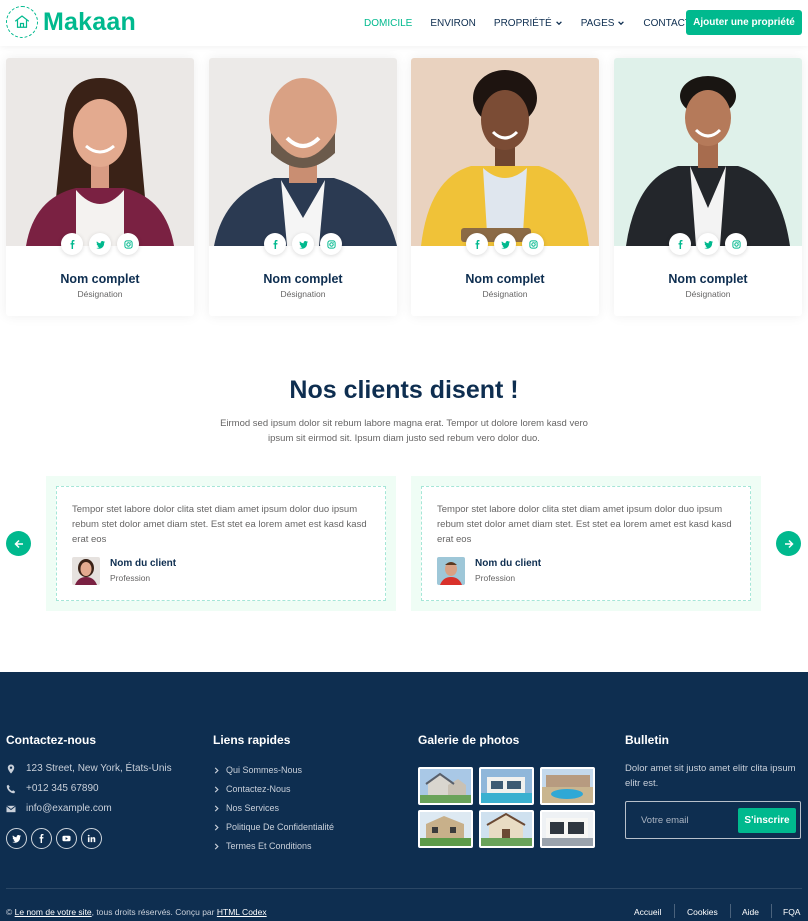 The height and width of the screenshot is (921, 808). I want to click on newsletter-form: S'inscrire, so click(713, 820).